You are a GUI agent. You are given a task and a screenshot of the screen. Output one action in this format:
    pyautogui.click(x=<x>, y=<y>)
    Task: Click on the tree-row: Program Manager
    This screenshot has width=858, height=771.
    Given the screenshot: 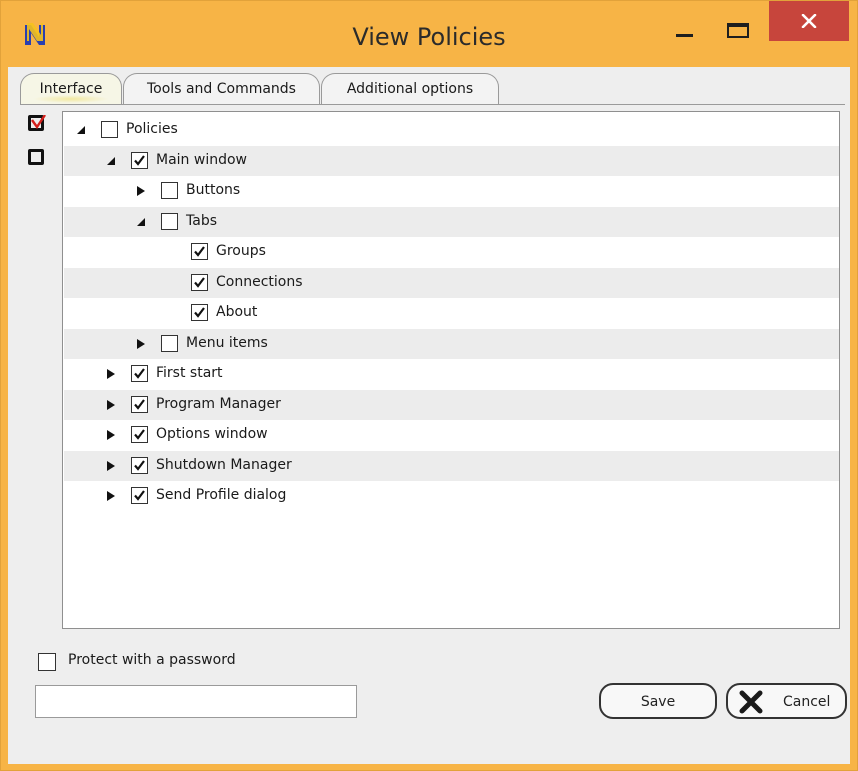 What is the action you would take?
    pyautogui.click(x=451, y=404)
    